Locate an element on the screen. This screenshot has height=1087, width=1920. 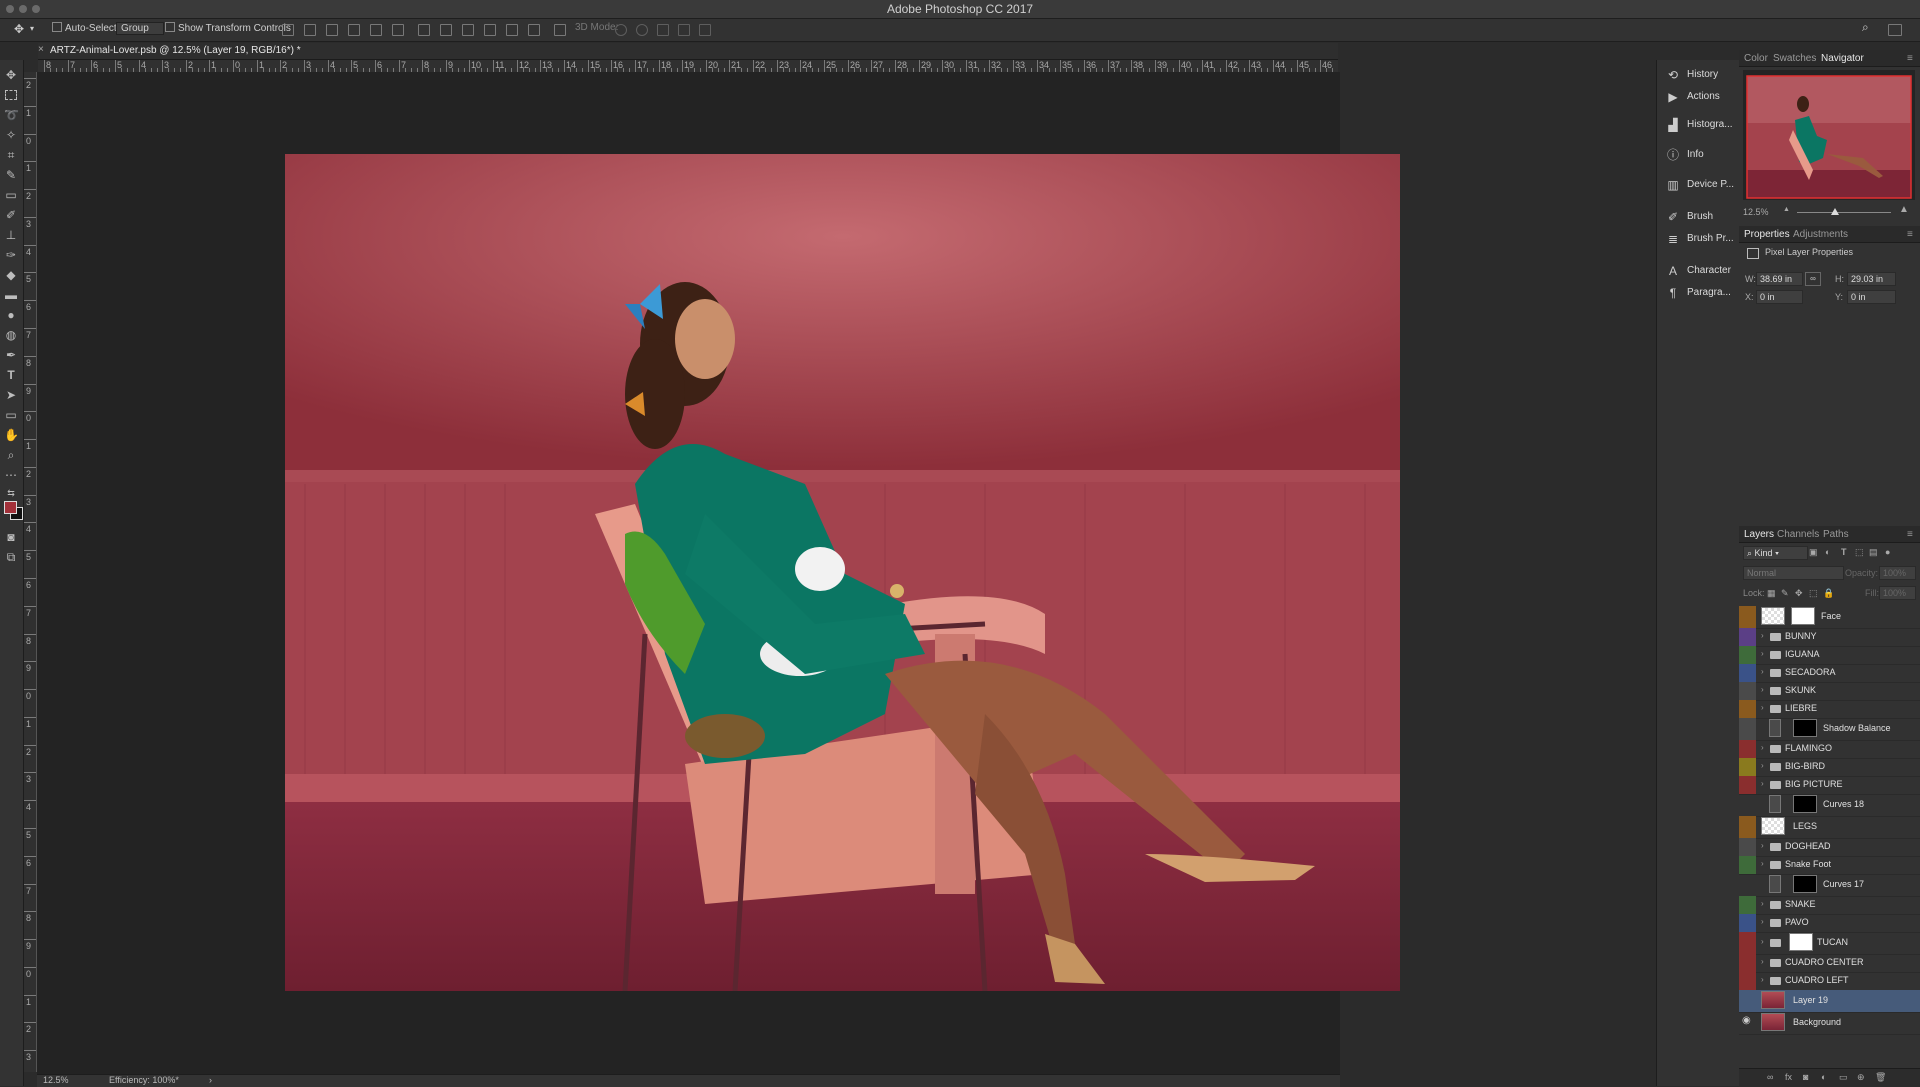
tab-navigator: Navigator is located at coordinates (1842, 58).